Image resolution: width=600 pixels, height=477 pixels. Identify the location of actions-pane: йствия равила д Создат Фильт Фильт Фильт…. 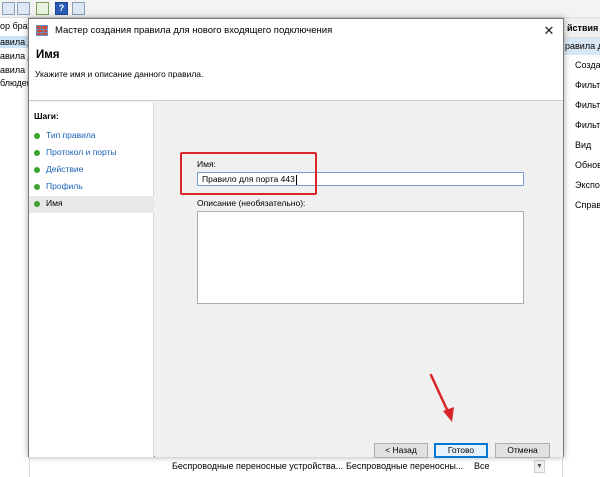
(581, 247).